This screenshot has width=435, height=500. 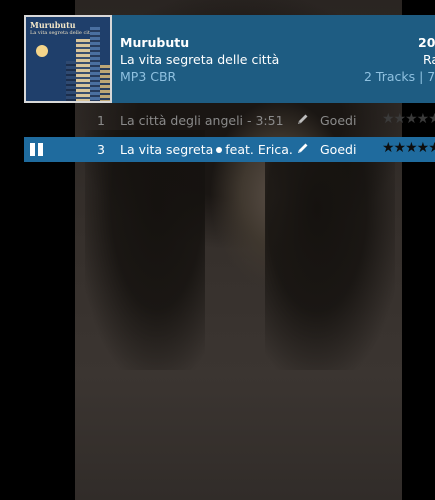 I want to click on track-summary: 2 Tracks | 7:0, so click(x=399, y=76).